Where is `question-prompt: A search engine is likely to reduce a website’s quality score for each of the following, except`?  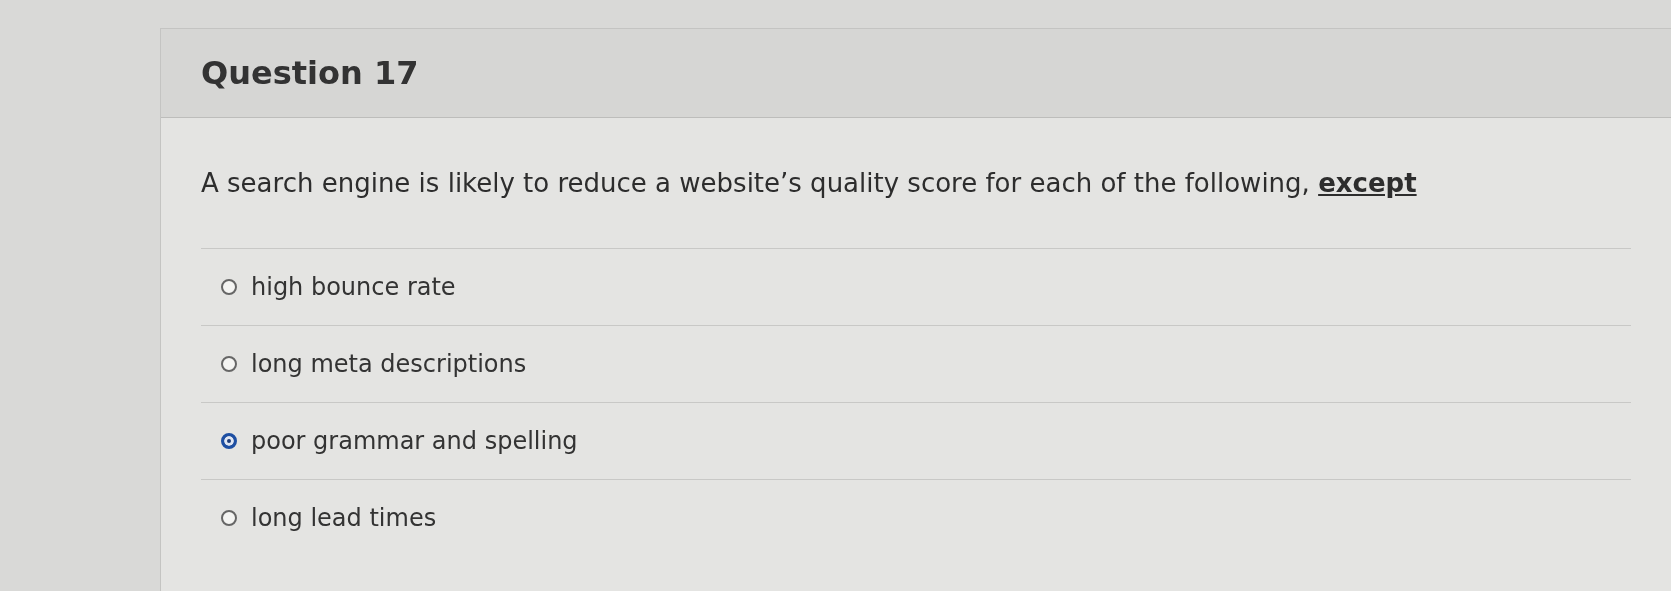
question-prompt: A search engine is likely to reduce a website’s quality score for each of the following, except is located at coordinates (809, 183).